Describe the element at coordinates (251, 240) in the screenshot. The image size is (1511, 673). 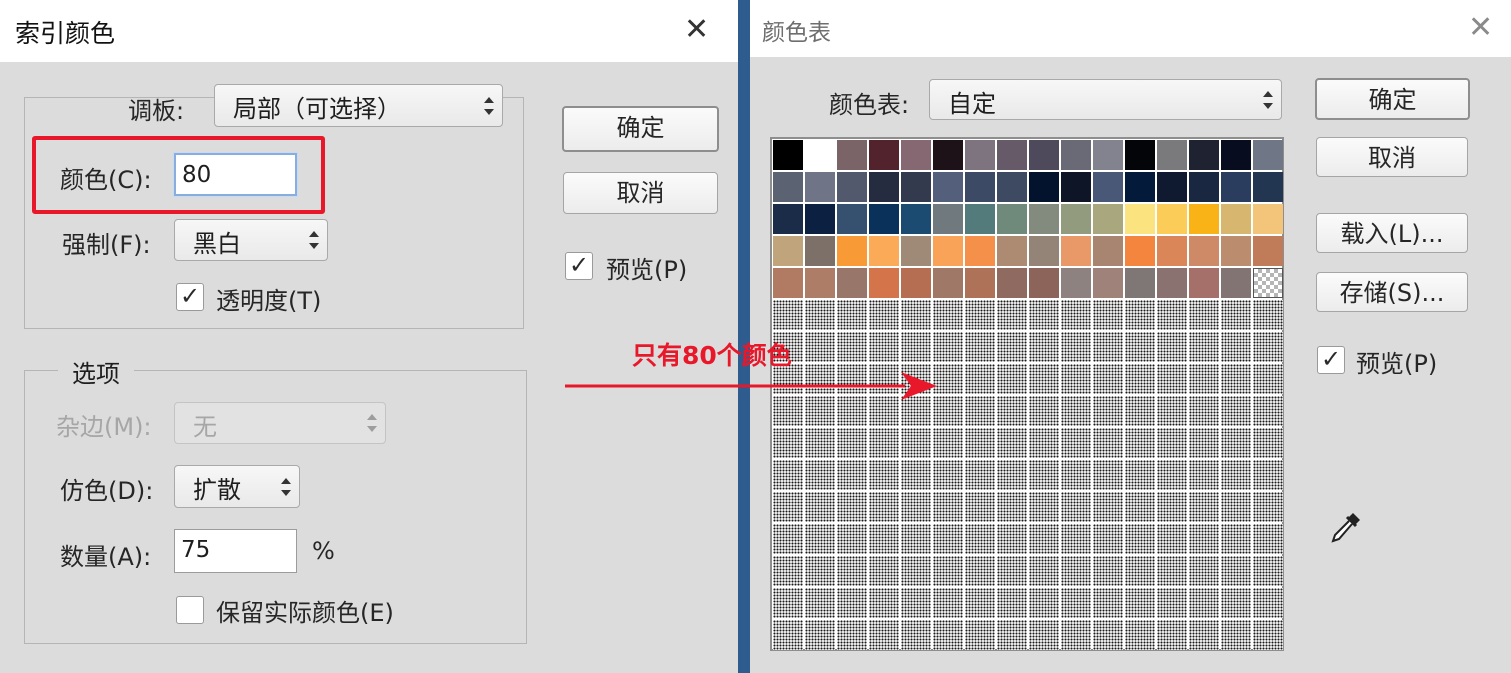
I see `forced-select: 黑白` at that location.